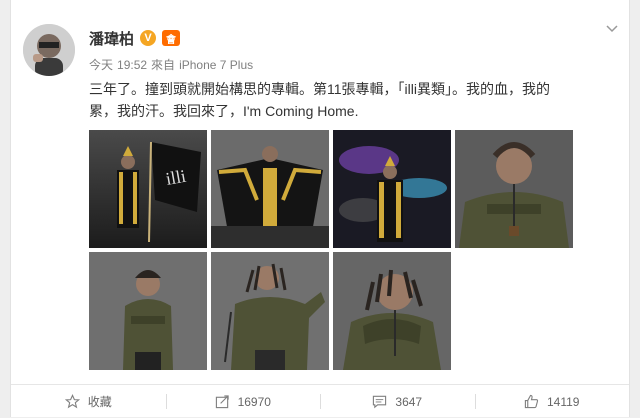 The image size is (640, 418). Describe the element at coordinates (148, 38) in the screenshot. I see `verified-icon: V` at that location.